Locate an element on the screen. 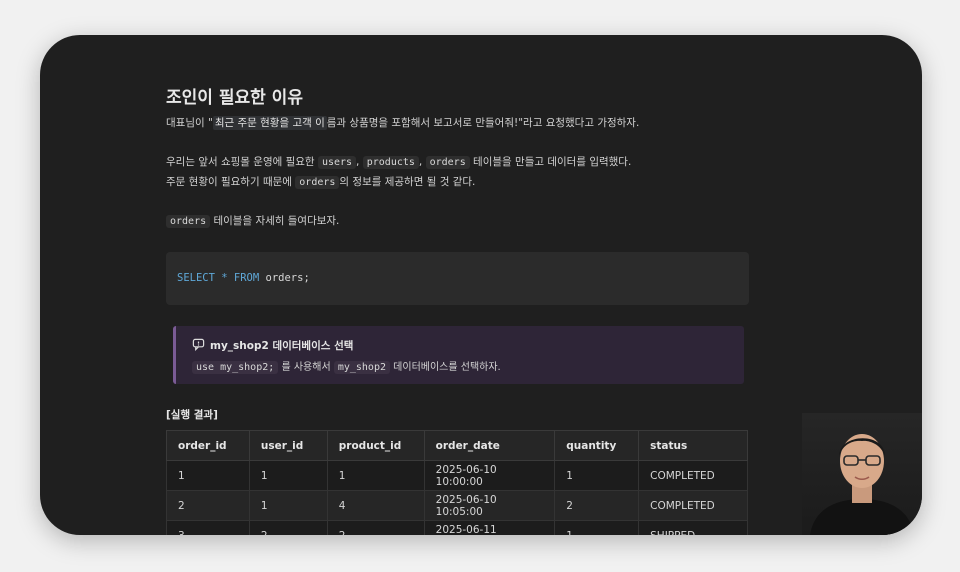  sql-keyword-select: SELECT is located at coordinates (196, 278).